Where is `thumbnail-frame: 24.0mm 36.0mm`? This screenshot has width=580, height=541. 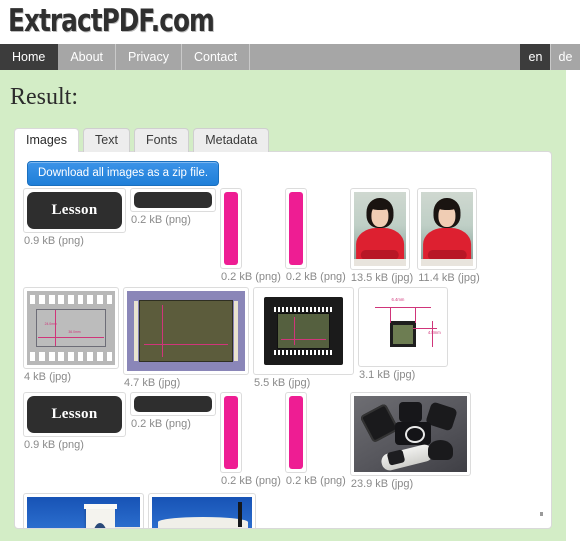 thumbnail-frame: 24.0mm 36.0mm is located at coordinates (71, 328).